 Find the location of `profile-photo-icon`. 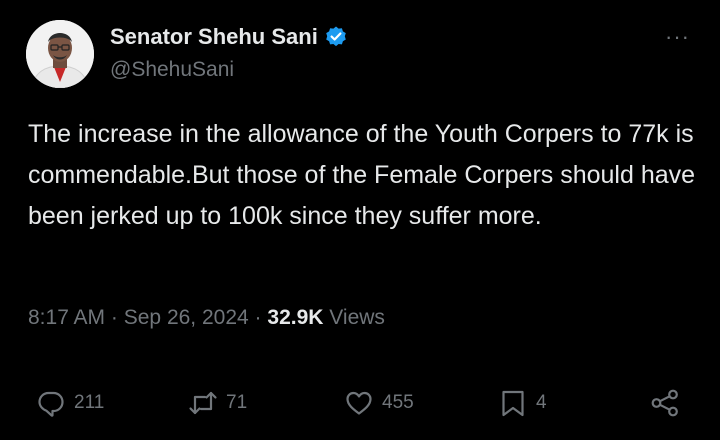

profile-photo-icon is located at coordinates (60, 54).